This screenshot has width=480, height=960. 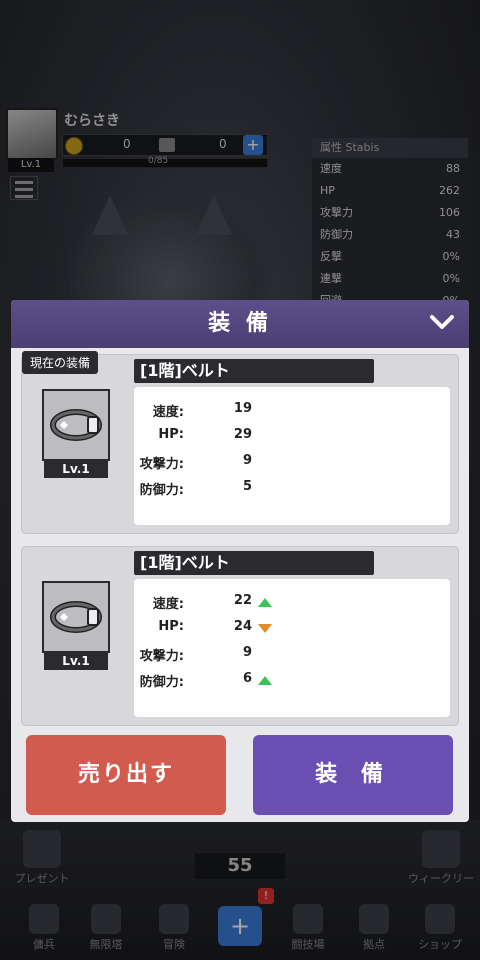 I want to click on stat-value: 5, so click(x=247, y=486).